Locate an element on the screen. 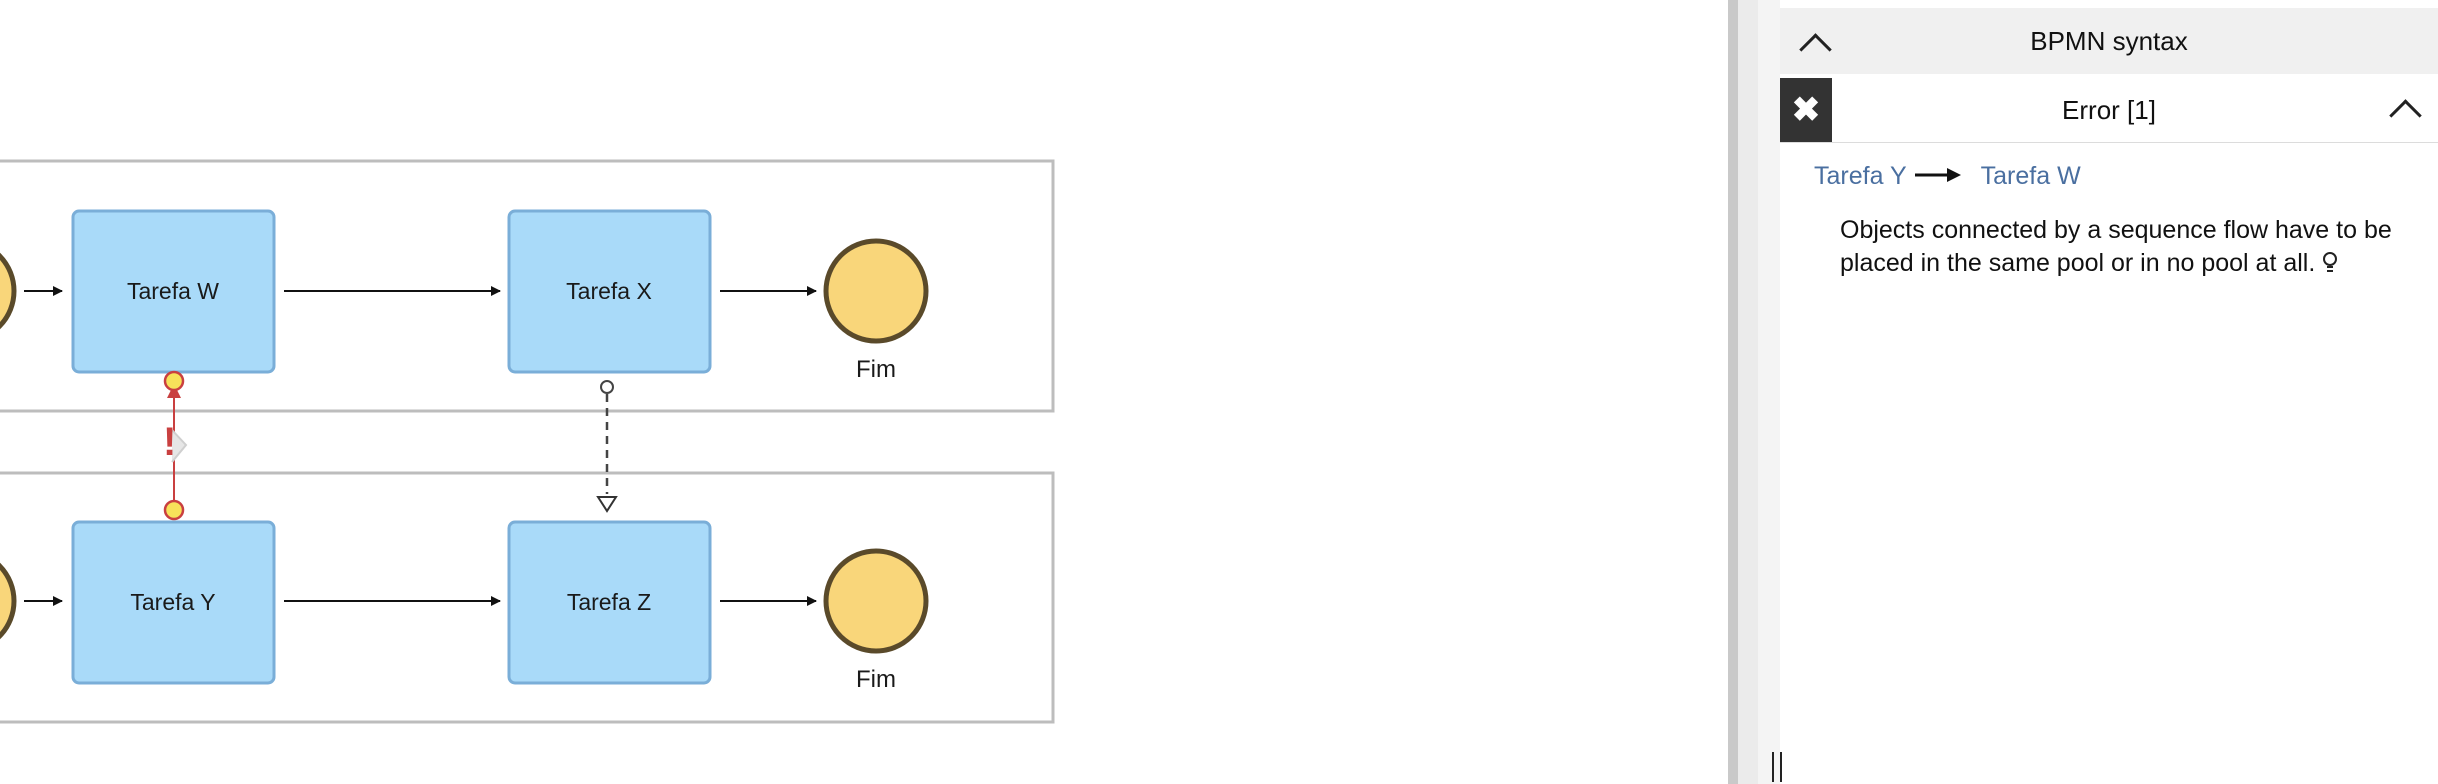  connection-handle-top is located at coordinates (174, 381).